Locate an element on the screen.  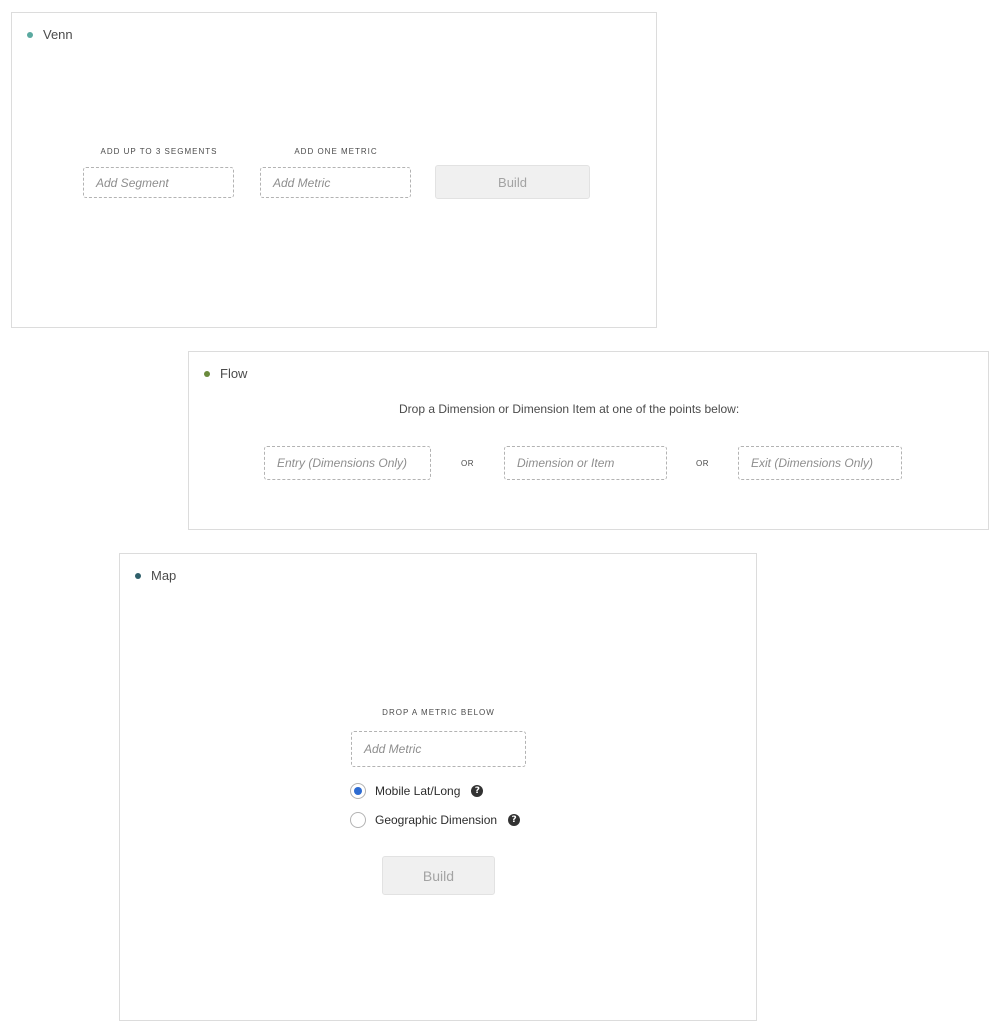
flow-or-label-2: OR is located at coordinates (702, 463).